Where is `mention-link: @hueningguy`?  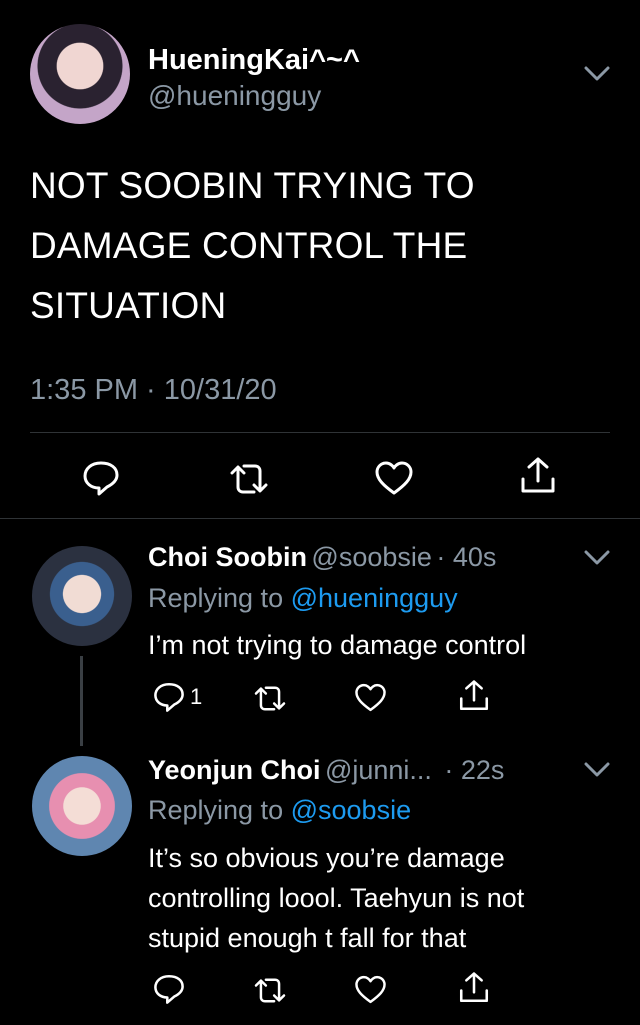
mention-link: @hueningguy is located at coordinates (374, 598).